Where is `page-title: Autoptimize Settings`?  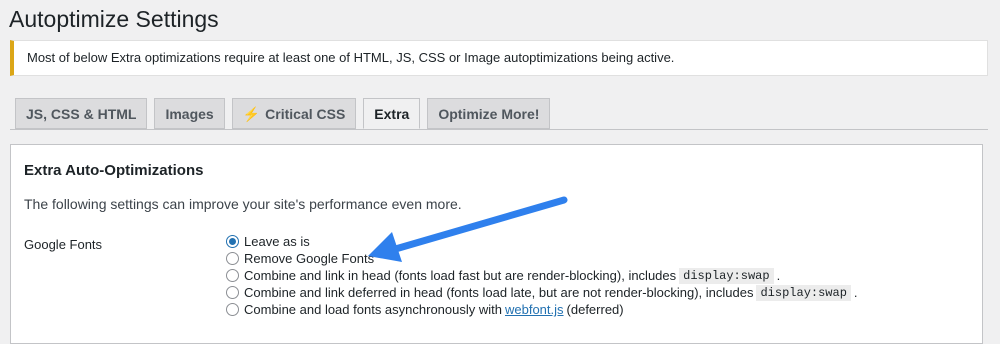
page-title: Autoptimize Settings is located at coordinates (114, 19).